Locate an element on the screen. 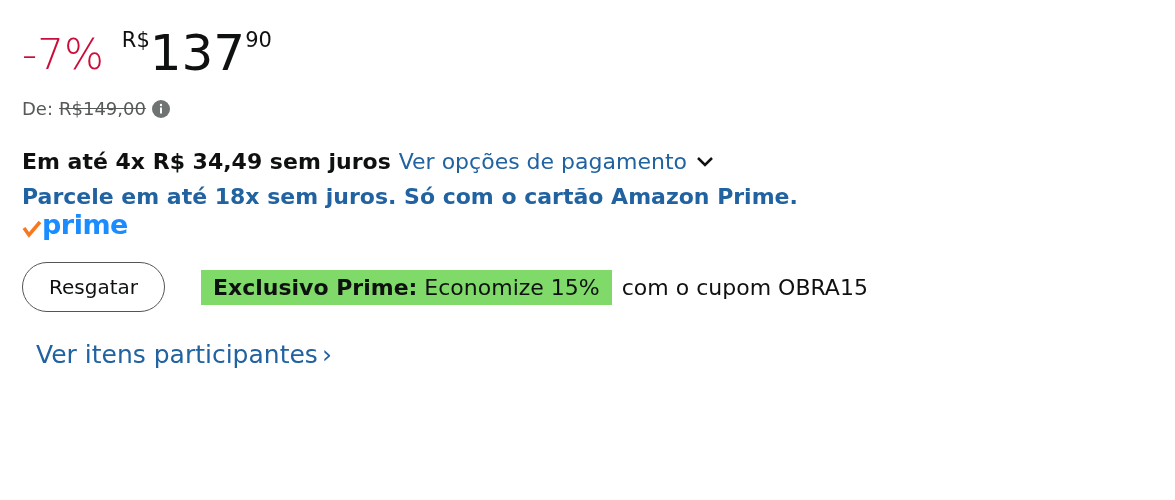  installments-text: Em até 4x R$ 34,49 sem juros is located at coordinates (206, 161).